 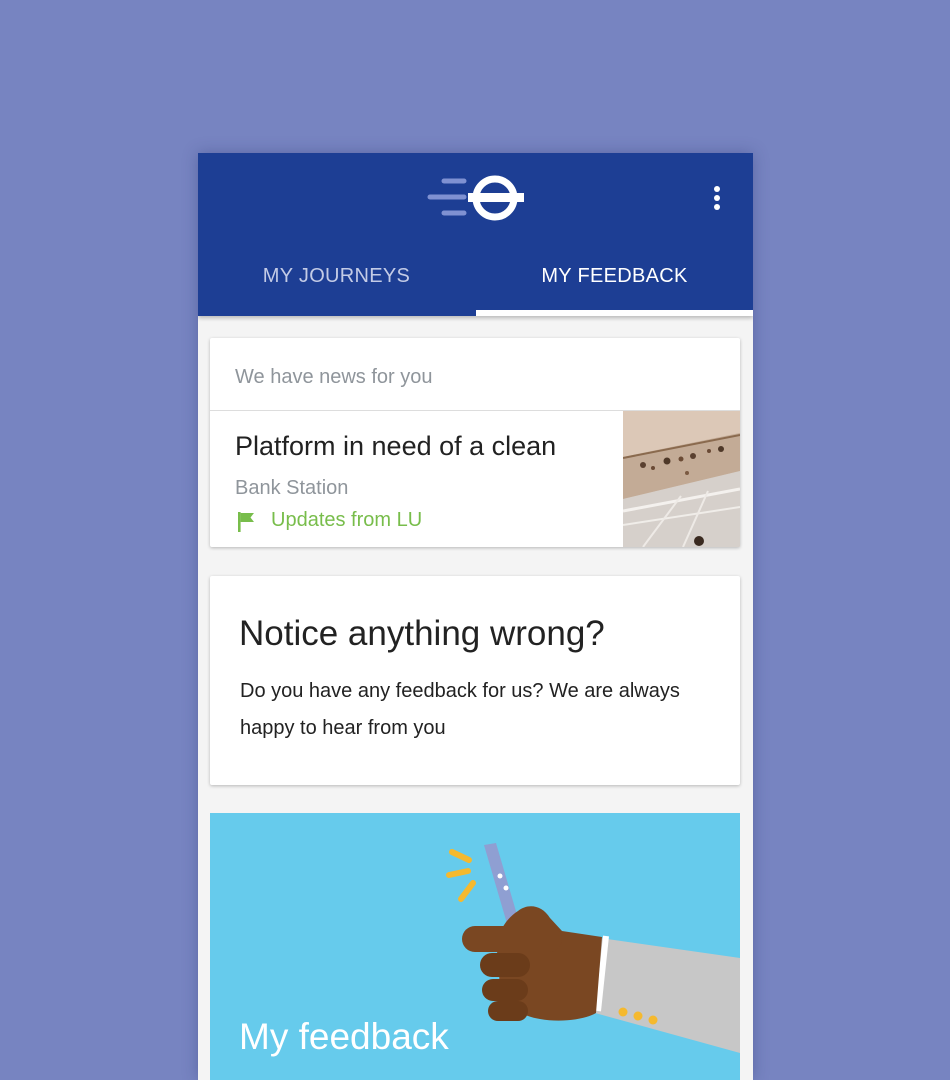 I want to click on my-feedback-card: My feedback, so click(x=475, y=946).